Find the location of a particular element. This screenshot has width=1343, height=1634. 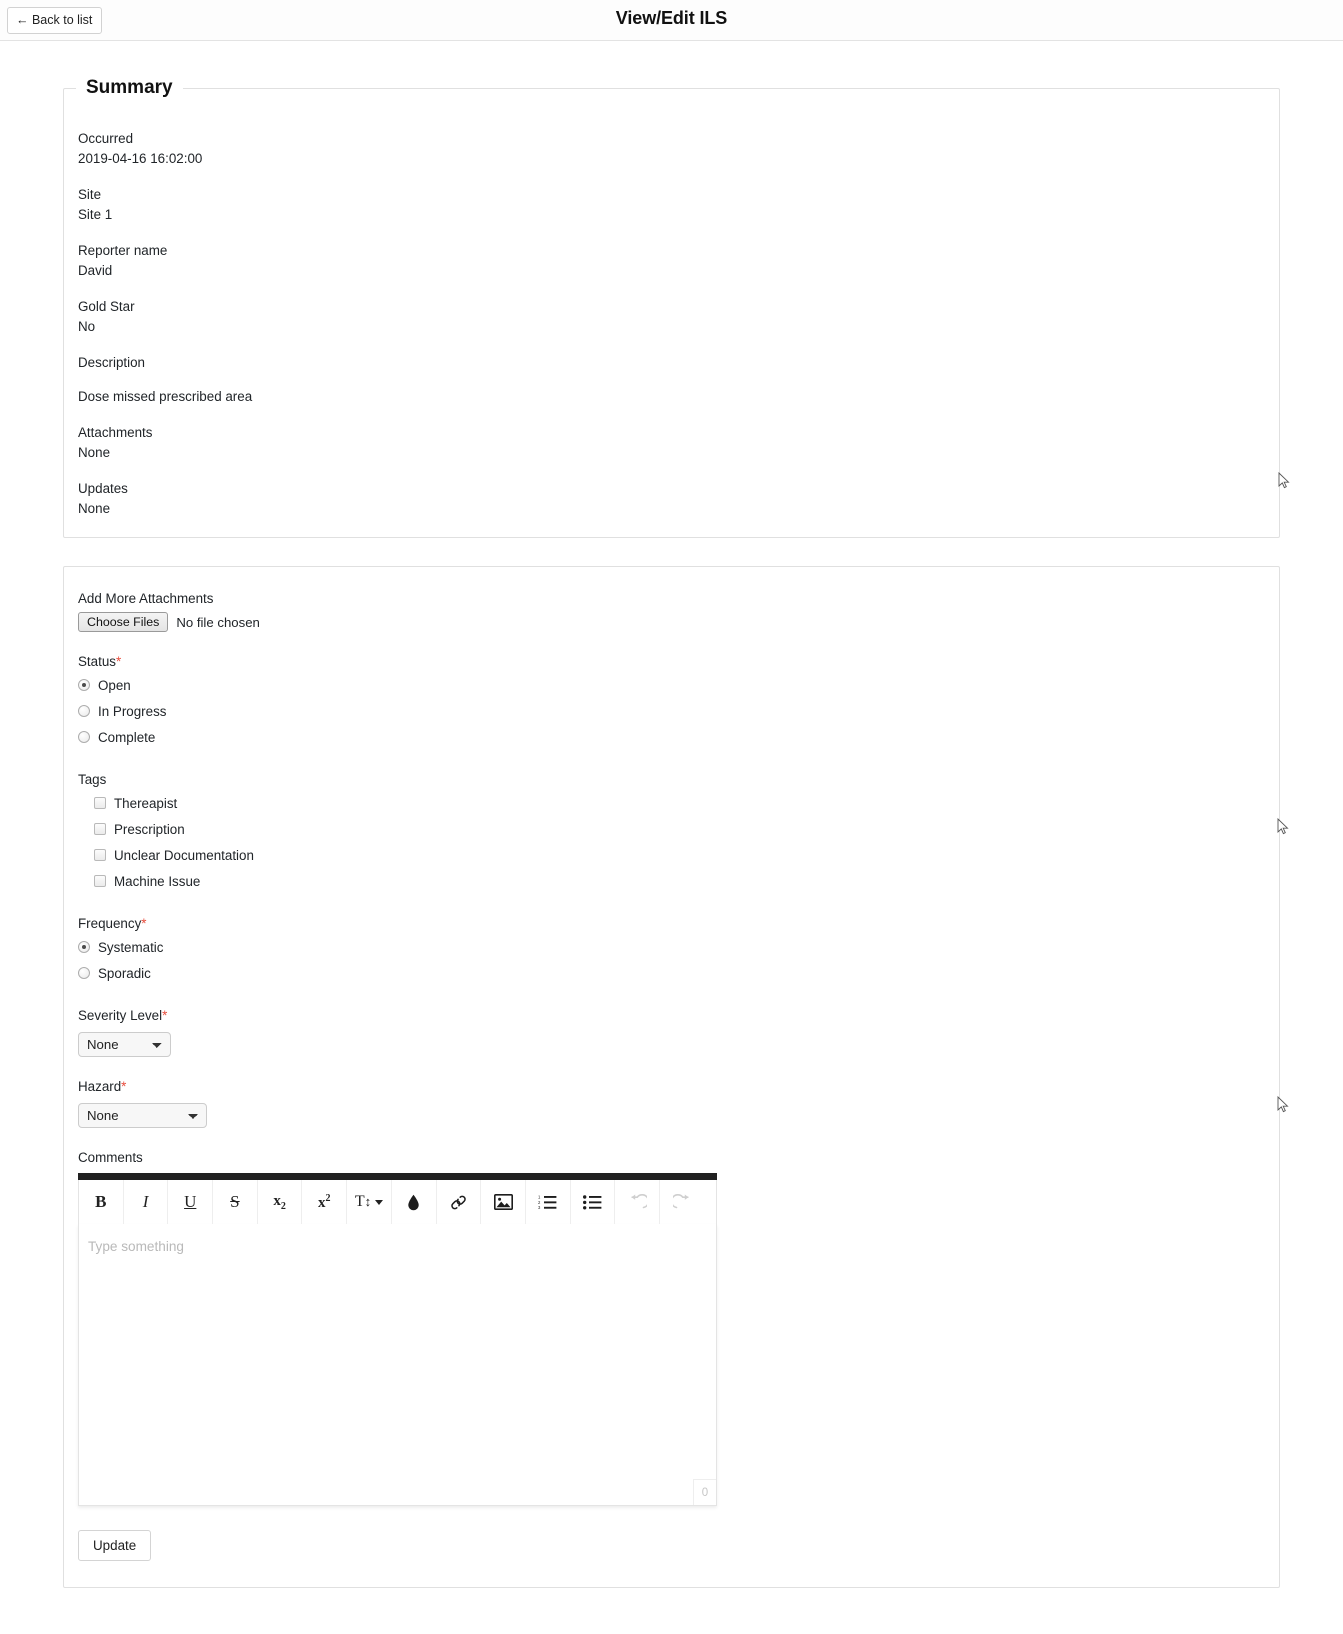

svg-text: 1 is located at coordinates (539, 1197).